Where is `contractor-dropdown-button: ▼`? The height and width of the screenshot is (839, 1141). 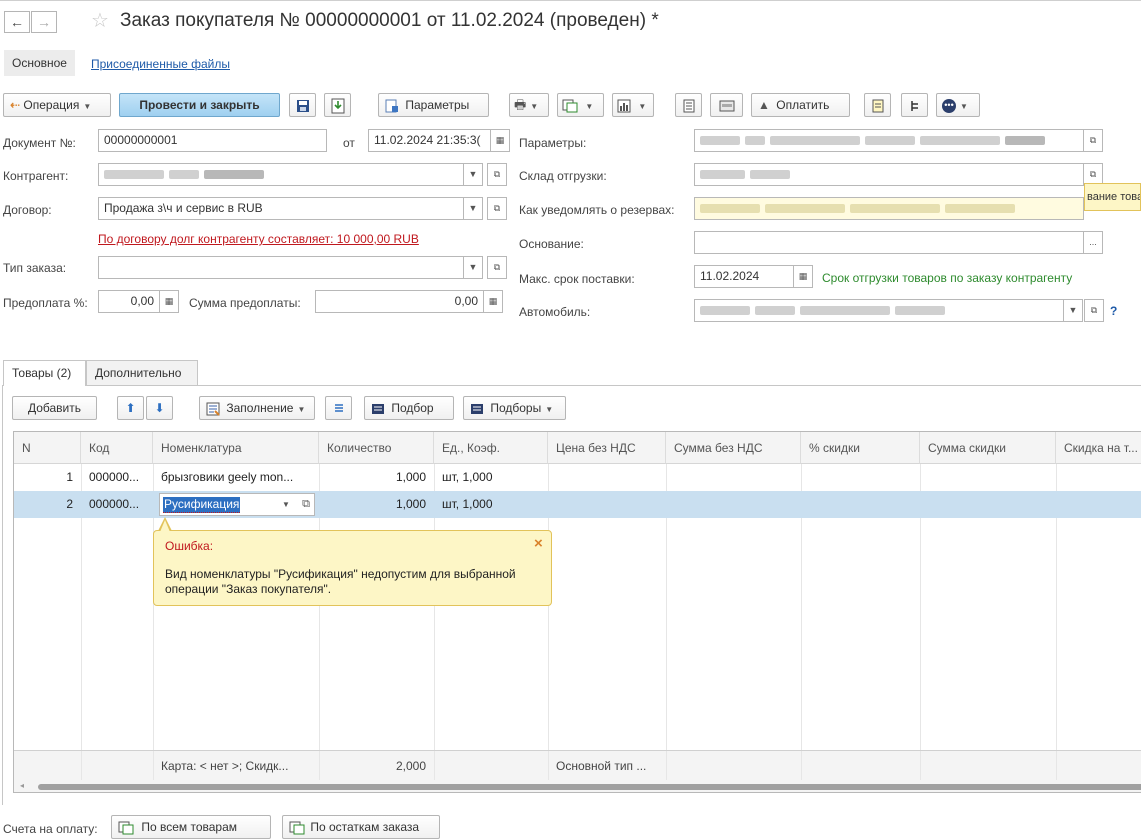 contractor-dropdown-button: ▼ is located at coordinates (473, 174).